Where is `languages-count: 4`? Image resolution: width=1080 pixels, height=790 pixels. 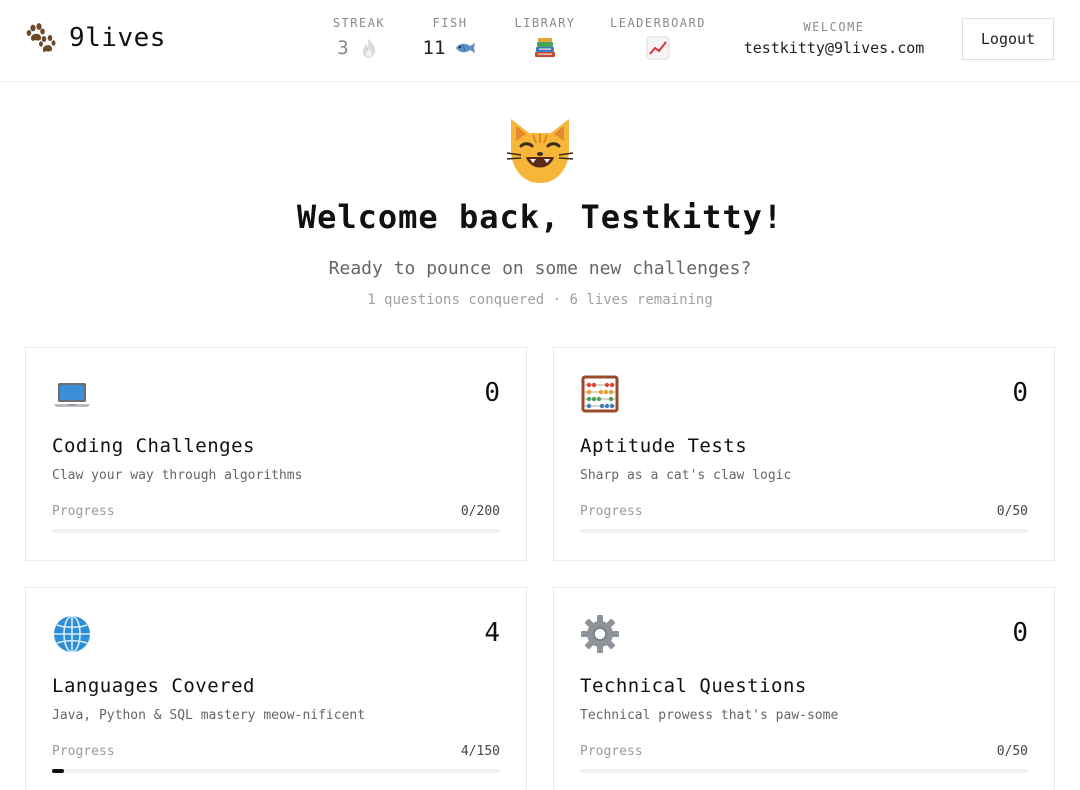
languages-count: 4 is located at coordinates (492, 633).